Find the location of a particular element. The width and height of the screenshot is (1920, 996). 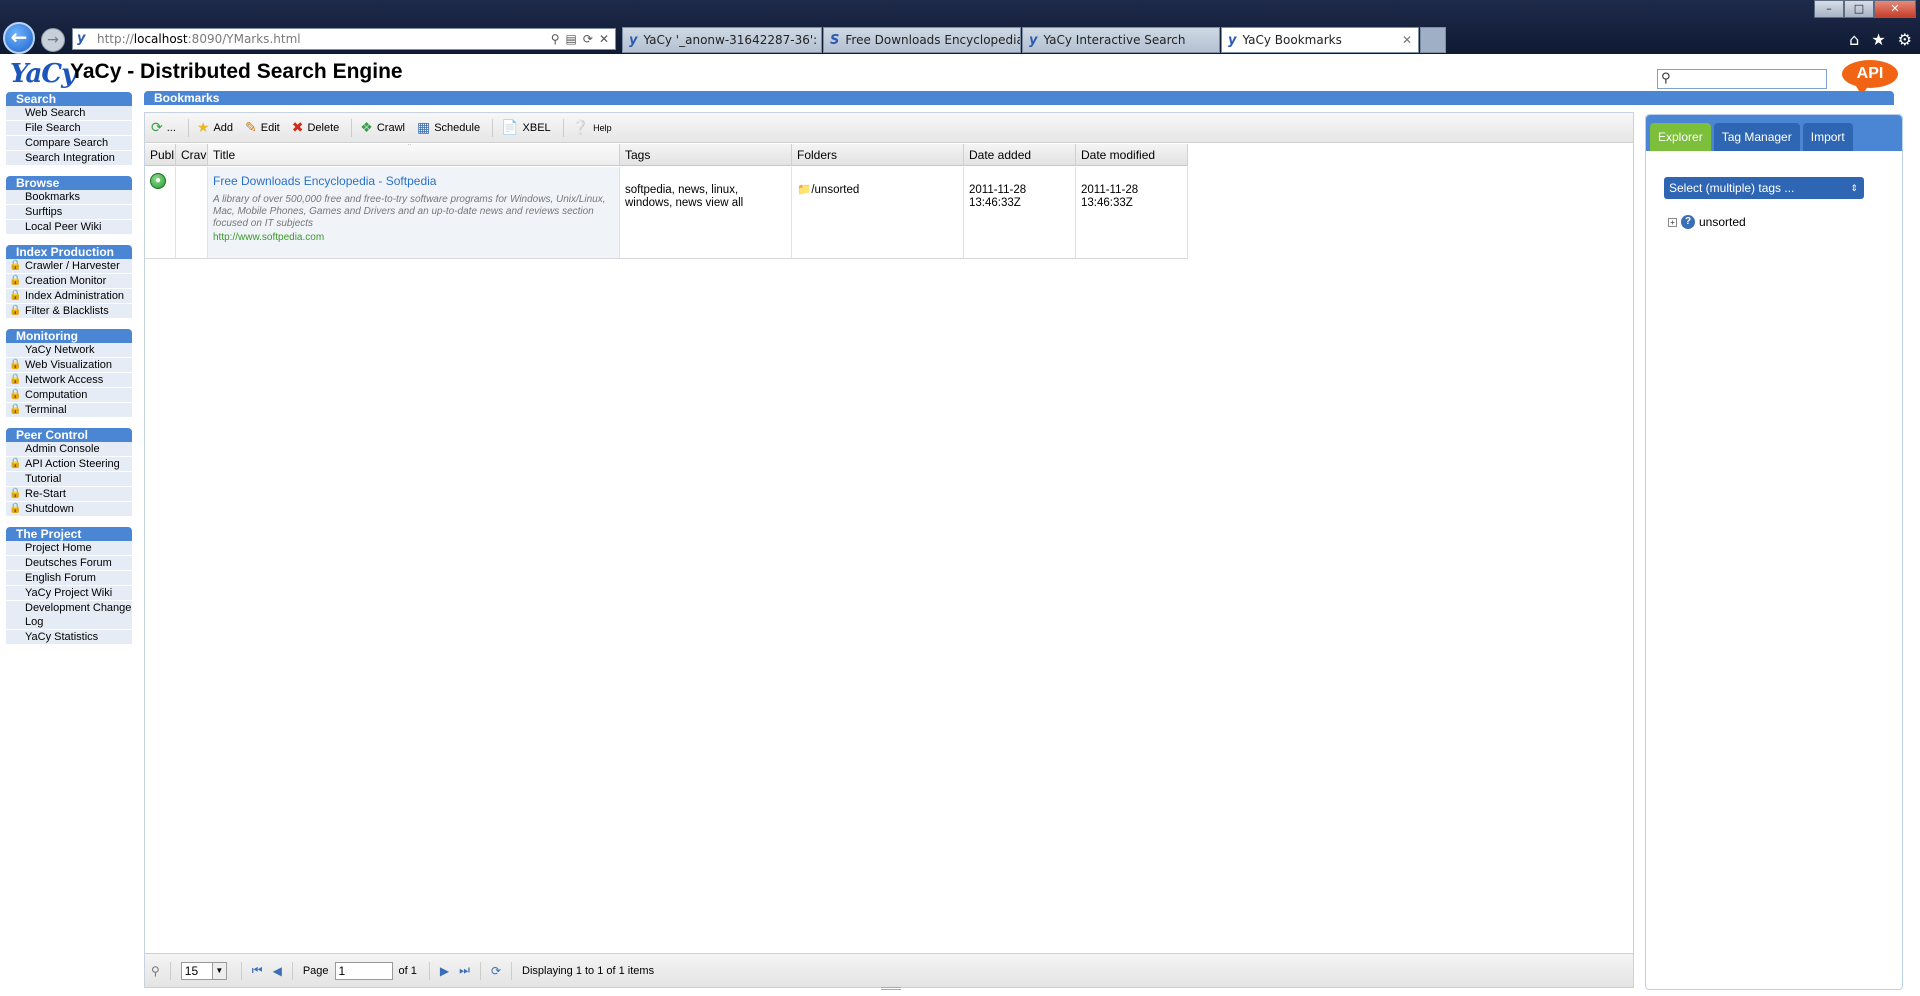

schedule-button: ▦ Schedule is located at coordinates (448, 127).